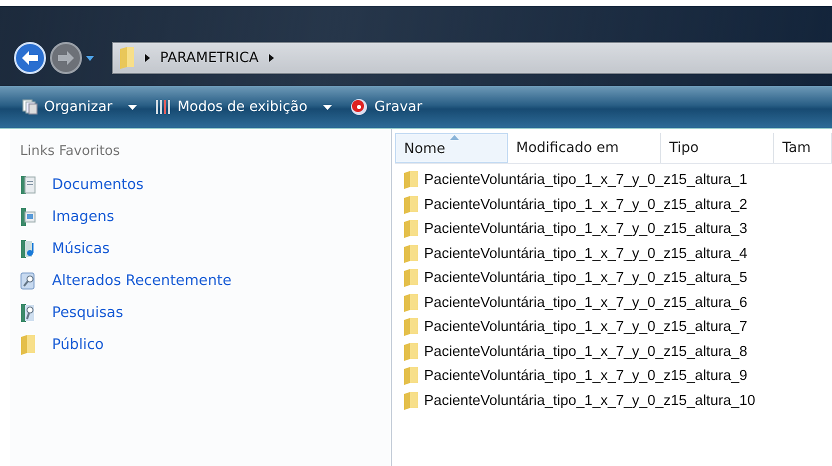 Image resolution: width=832 pixels, height=466 pixels. What do you see at coordinates (454, 137) in the screenshot?
I see `sort-arrow-icon` at bounding box center [454, 137].